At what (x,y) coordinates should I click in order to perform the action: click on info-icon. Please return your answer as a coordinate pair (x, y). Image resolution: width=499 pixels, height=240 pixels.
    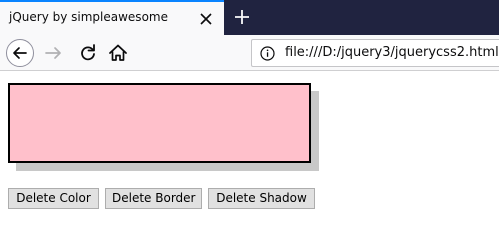
    Looking at the image, I should click on (267, 53).